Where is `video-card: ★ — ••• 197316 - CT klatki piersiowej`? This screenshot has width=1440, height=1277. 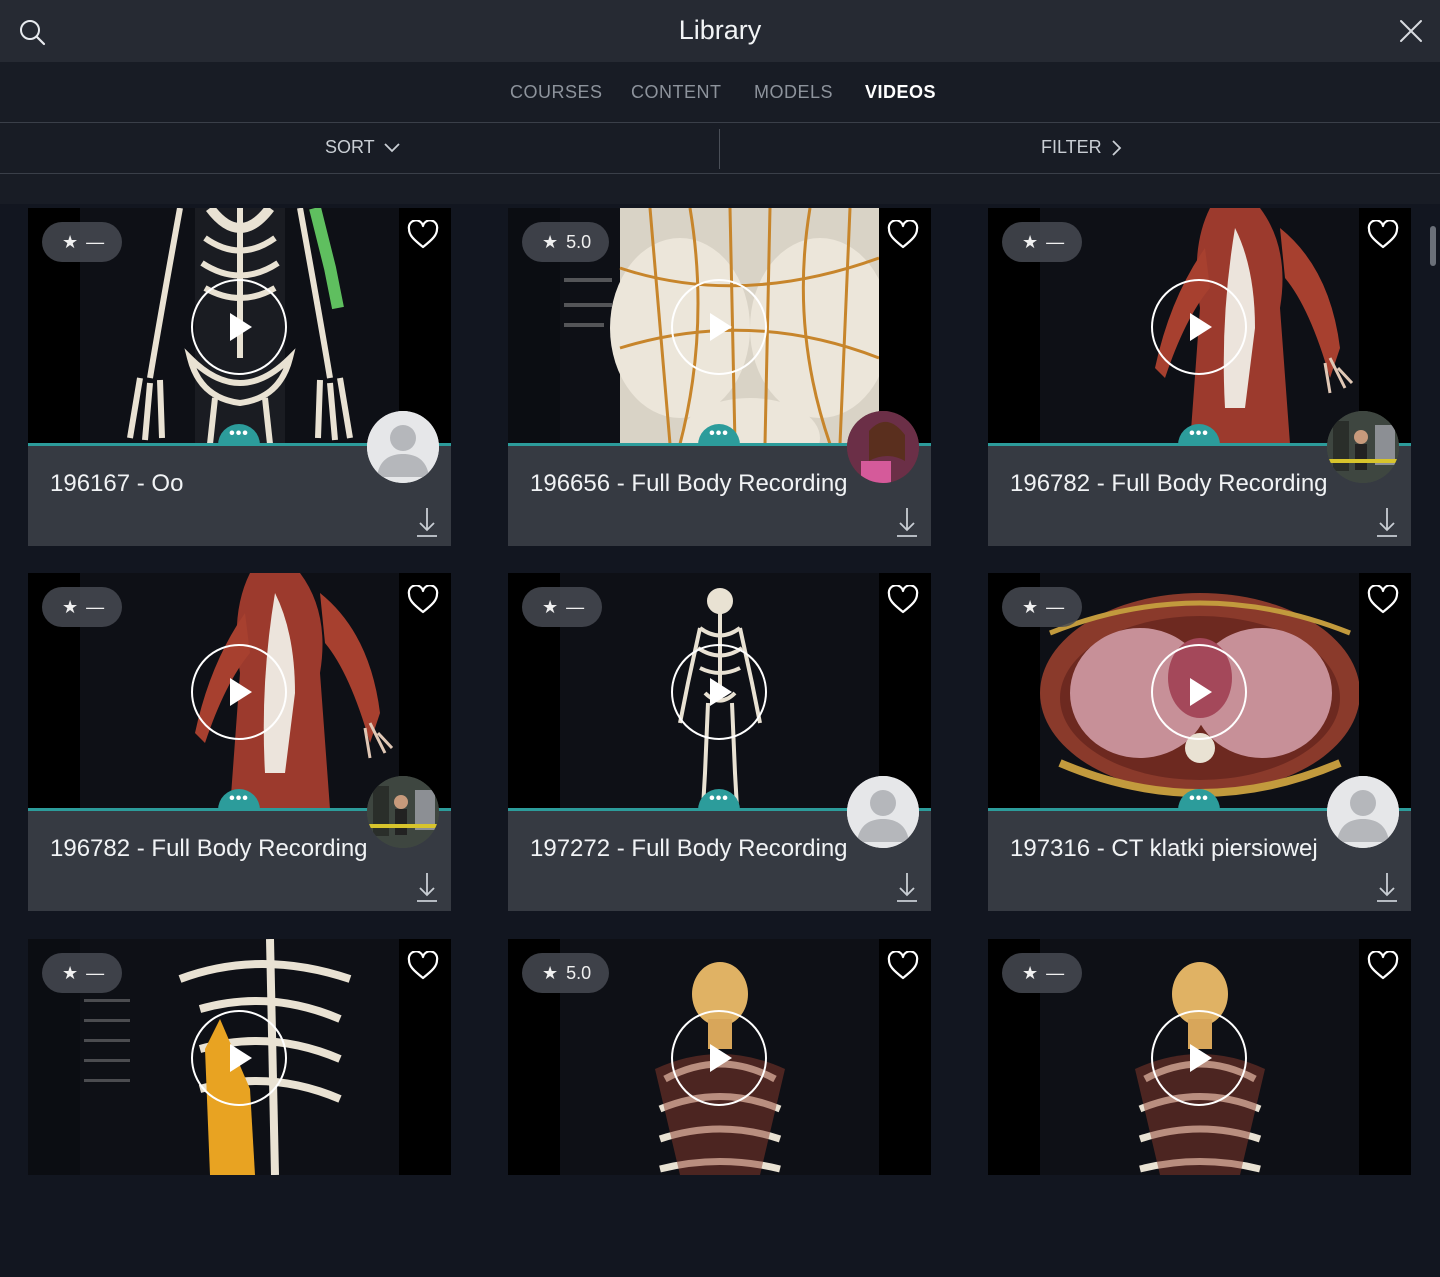
video-card: ★ — ••• 197316 - CT klatki piersiowej is located at coordinates (1199, 742).